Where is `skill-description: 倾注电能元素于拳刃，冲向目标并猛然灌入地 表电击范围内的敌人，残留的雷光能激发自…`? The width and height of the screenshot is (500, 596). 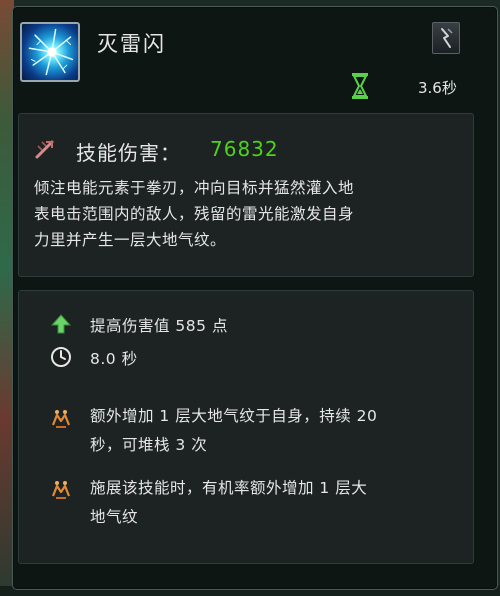 skill-description: 倾注电能元素于拳刃，冲向目标并猛然灌入地 表电击范围内的敌人，残留的雷光能激发自… is located at coordinates (244, 214).